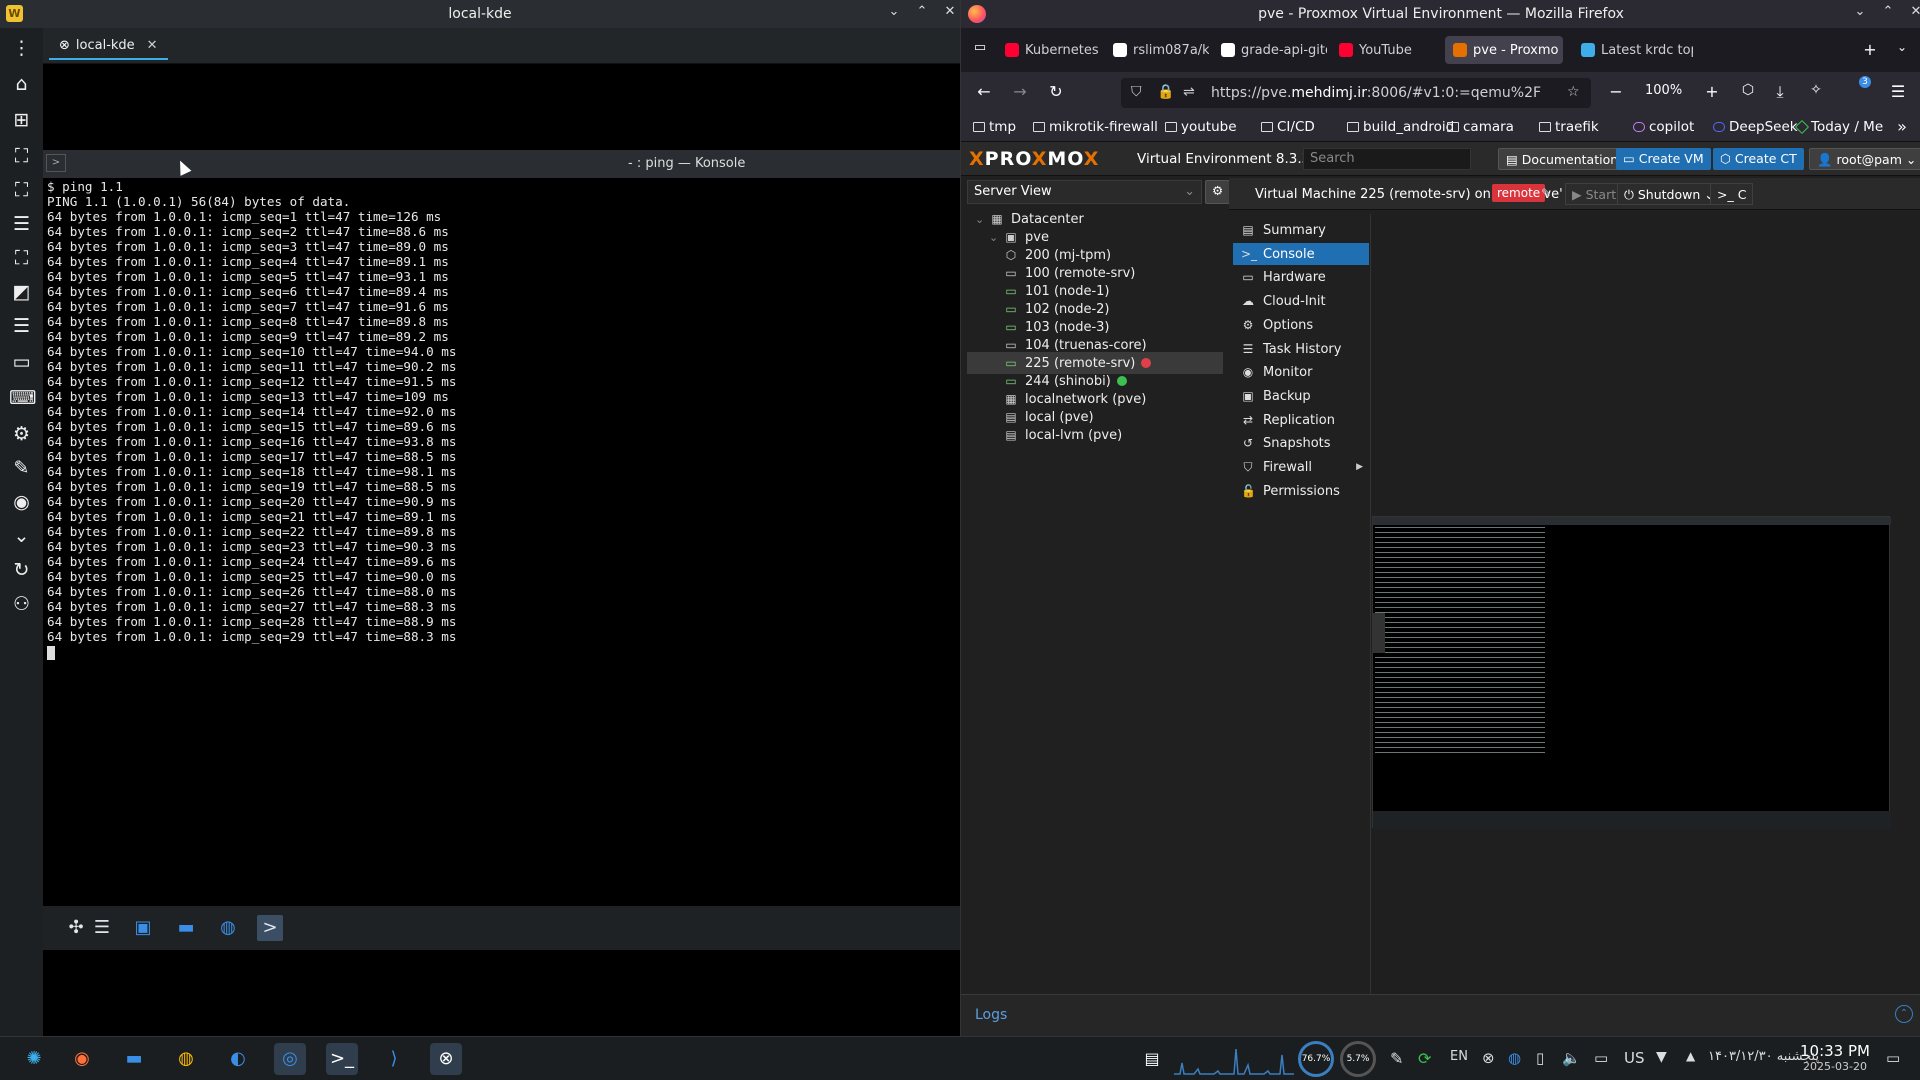  Describe the element at coordinates (1288, 127) in the screenshot. I see `bookmark-item: CI/CD` at that location.